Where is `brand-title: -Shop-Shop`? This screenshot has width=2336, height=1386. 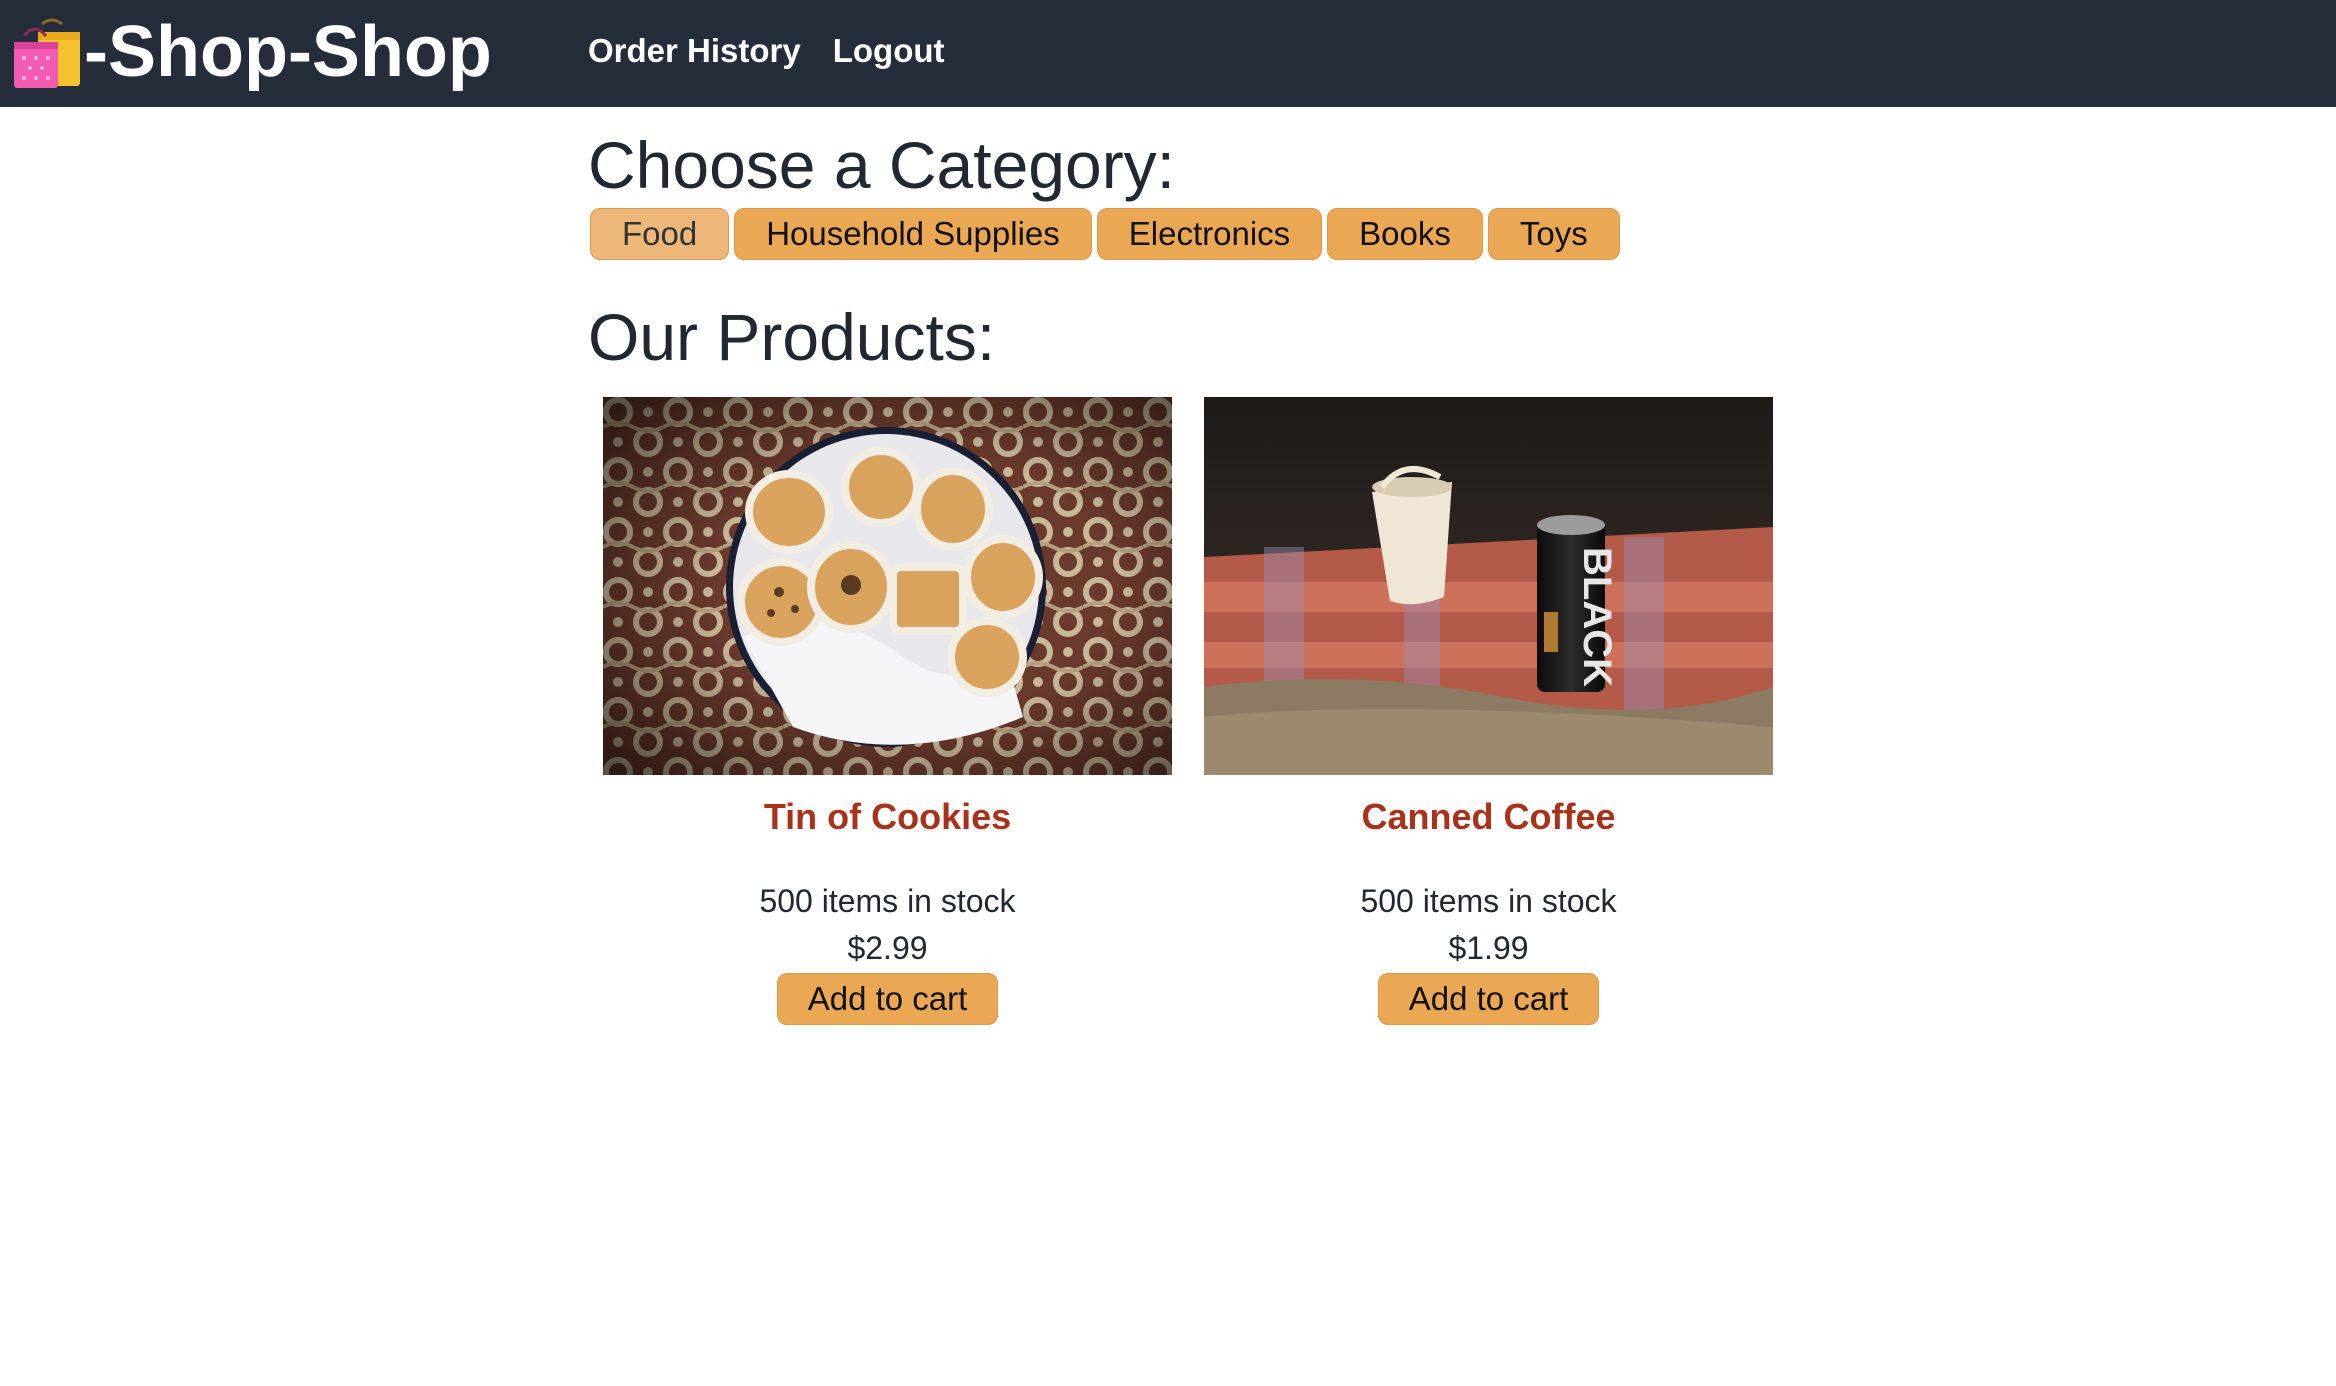
brand-title: -Shop-Shop is located at coordinates (288, 52).